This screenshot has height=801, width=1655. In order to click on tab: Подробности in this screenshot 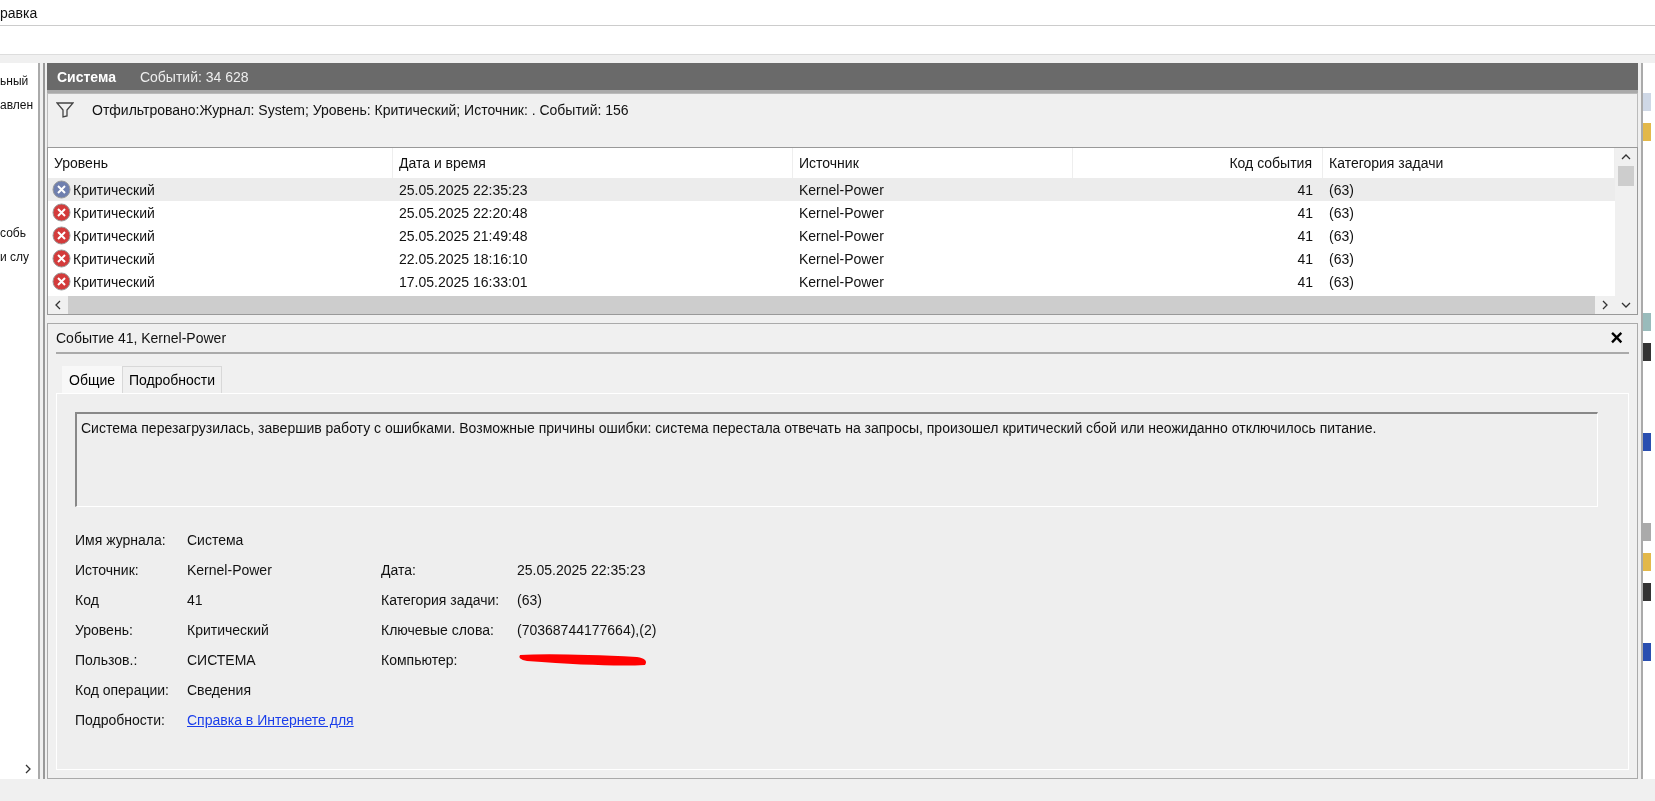, I will do `click(172, 379)`.